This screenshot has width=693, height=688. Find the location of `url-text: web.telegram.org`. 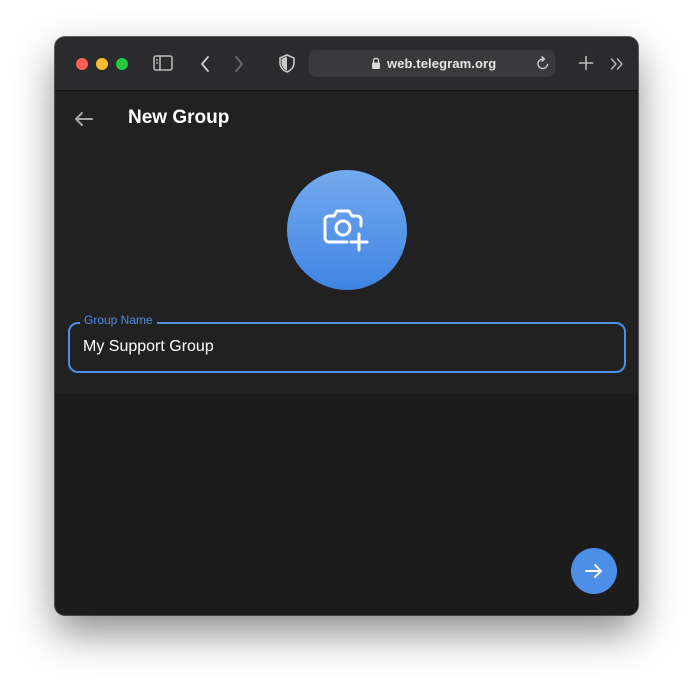

url-text: web.telegram.org is located at coordinates (442, 63).